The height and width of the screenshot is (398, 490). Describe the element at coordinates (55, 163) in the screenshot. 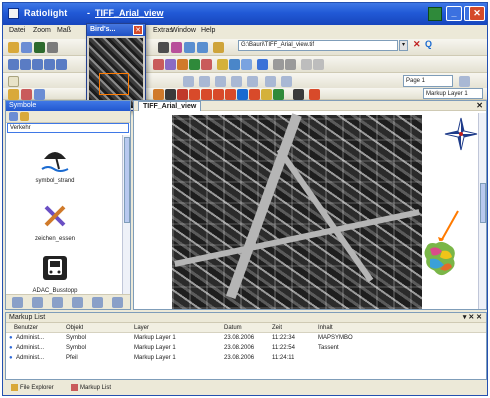

I see `symbol-item: symbol_strand` at that location.